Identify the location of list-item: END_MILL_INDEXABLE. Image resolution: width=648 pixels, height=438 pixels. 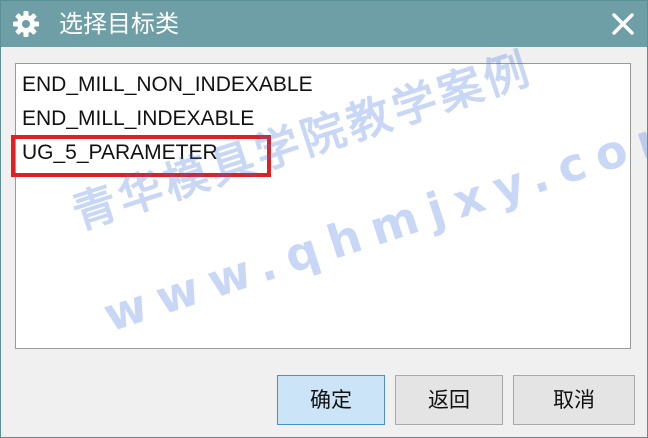
(138, 119).